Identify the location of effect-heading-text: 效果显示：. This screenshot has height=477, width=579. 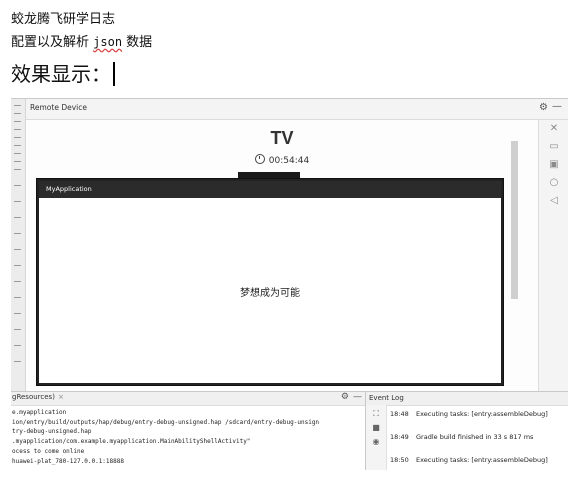
(61, 74).